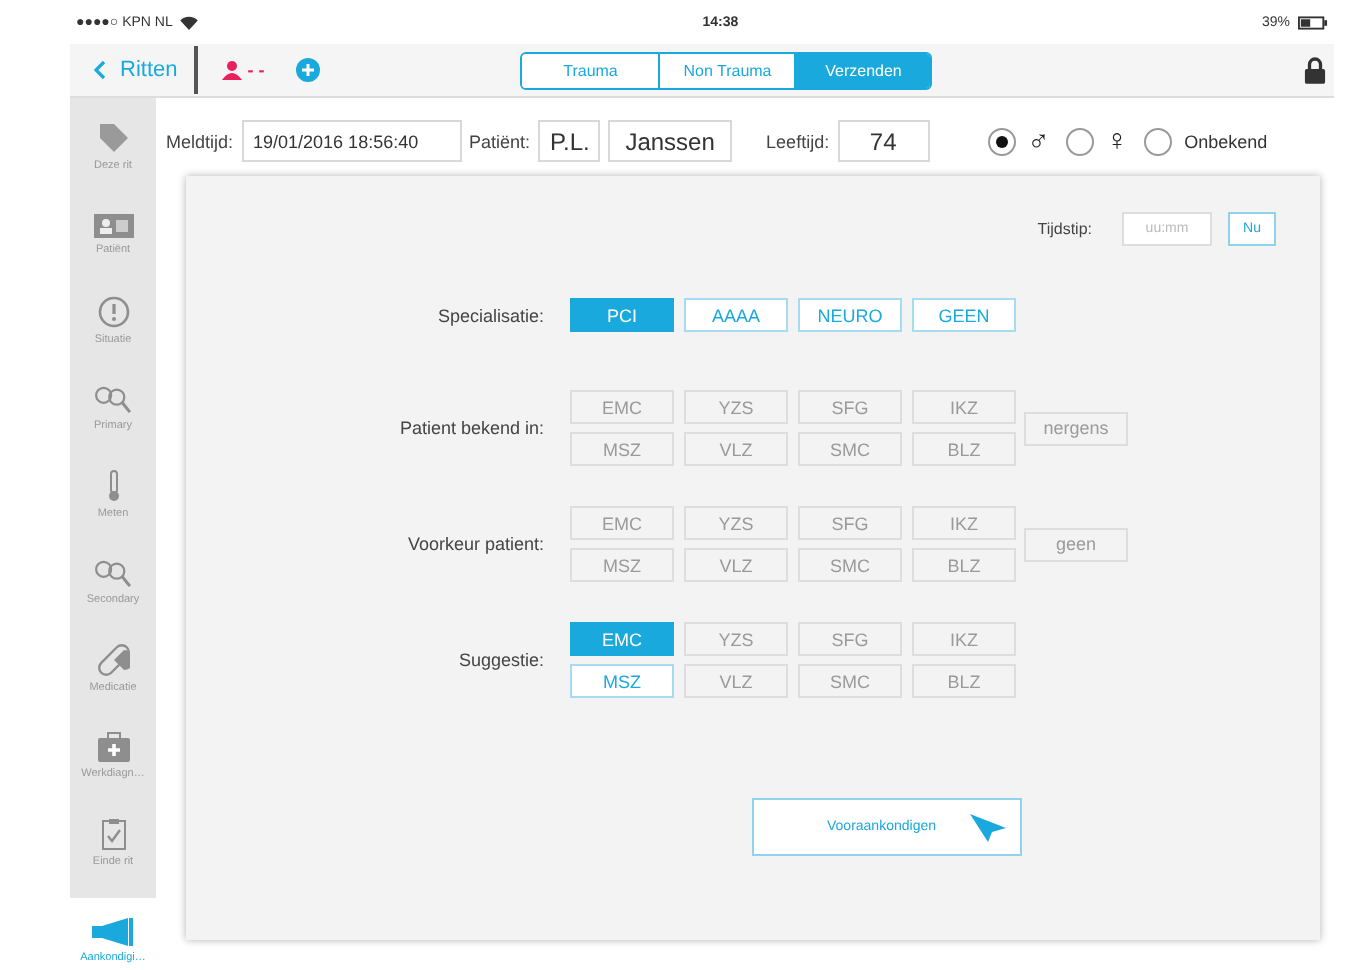 This screenshot has width=1350, height=970. I want to click on section-label: Patient bekend in:, so click(470, 428).